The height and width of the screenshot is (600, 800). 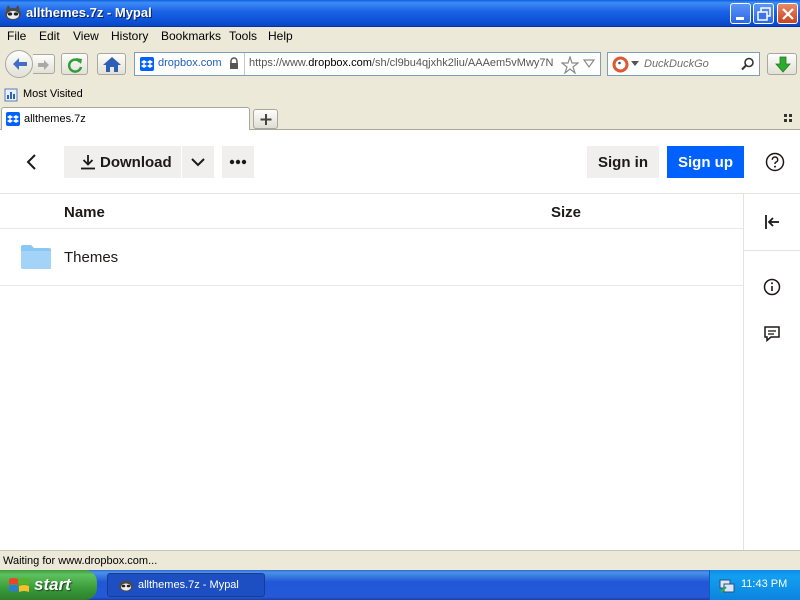 I want to click on title-bar: allthemes.7z - Mypal, so click(x=400, y=13).